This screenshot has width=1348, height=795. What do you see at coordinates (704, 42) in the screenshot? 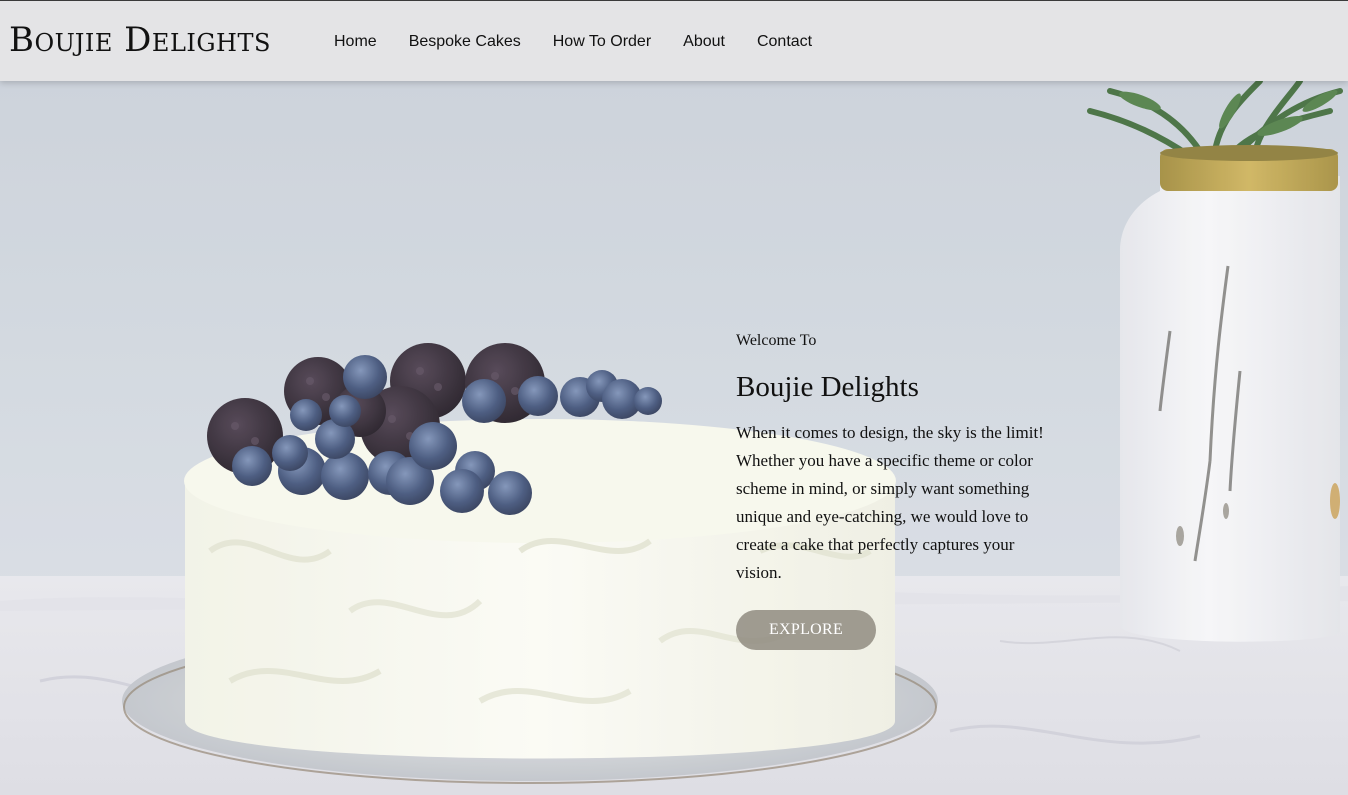
I see `nav-link-about: About` at bounding box center [704, 42].